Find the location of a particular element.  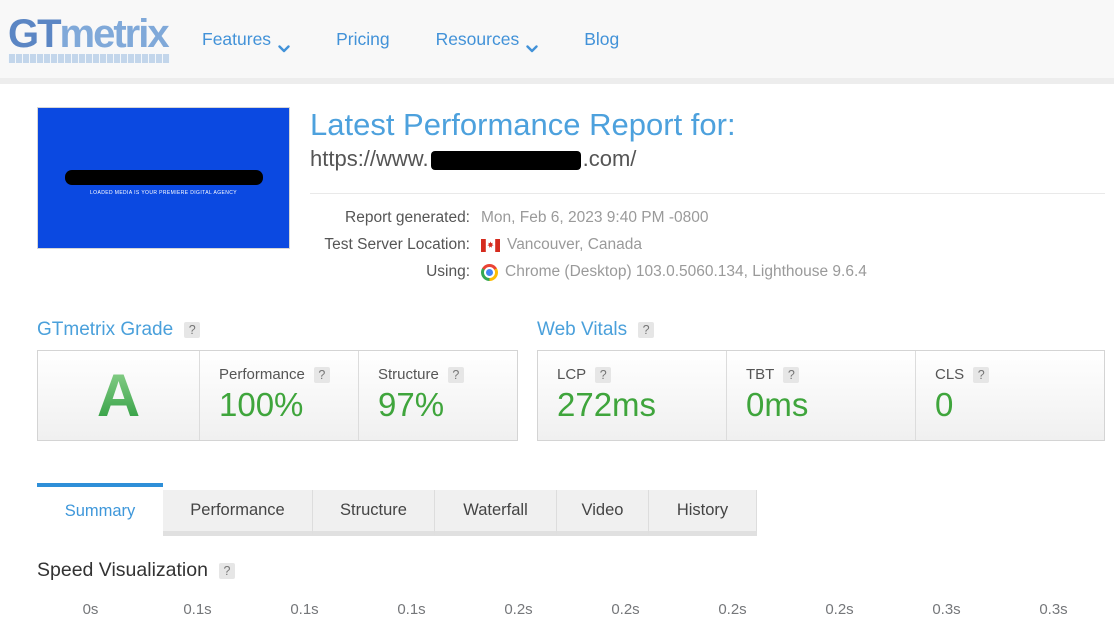

page-title: Latest Performance Report for: is located at coordinates (523, 124).